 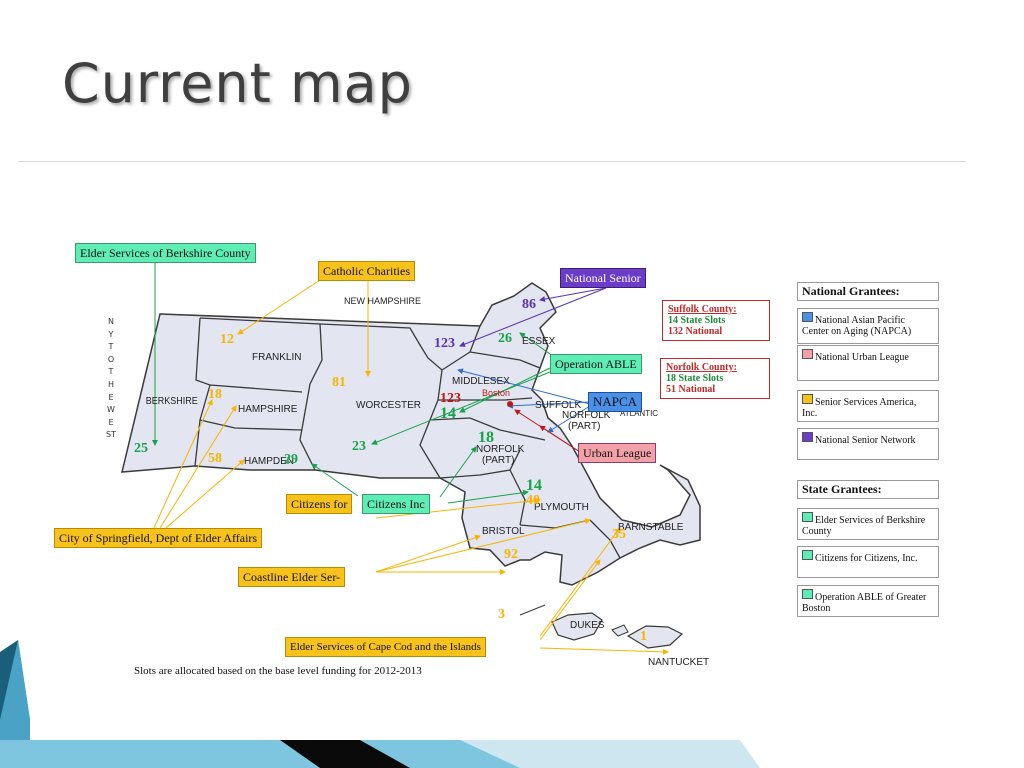 What do you see at coordinates (276, 357) in the screenshot?
I see `county-franklin: FRANKLIN` at bounding box center [276, 357].